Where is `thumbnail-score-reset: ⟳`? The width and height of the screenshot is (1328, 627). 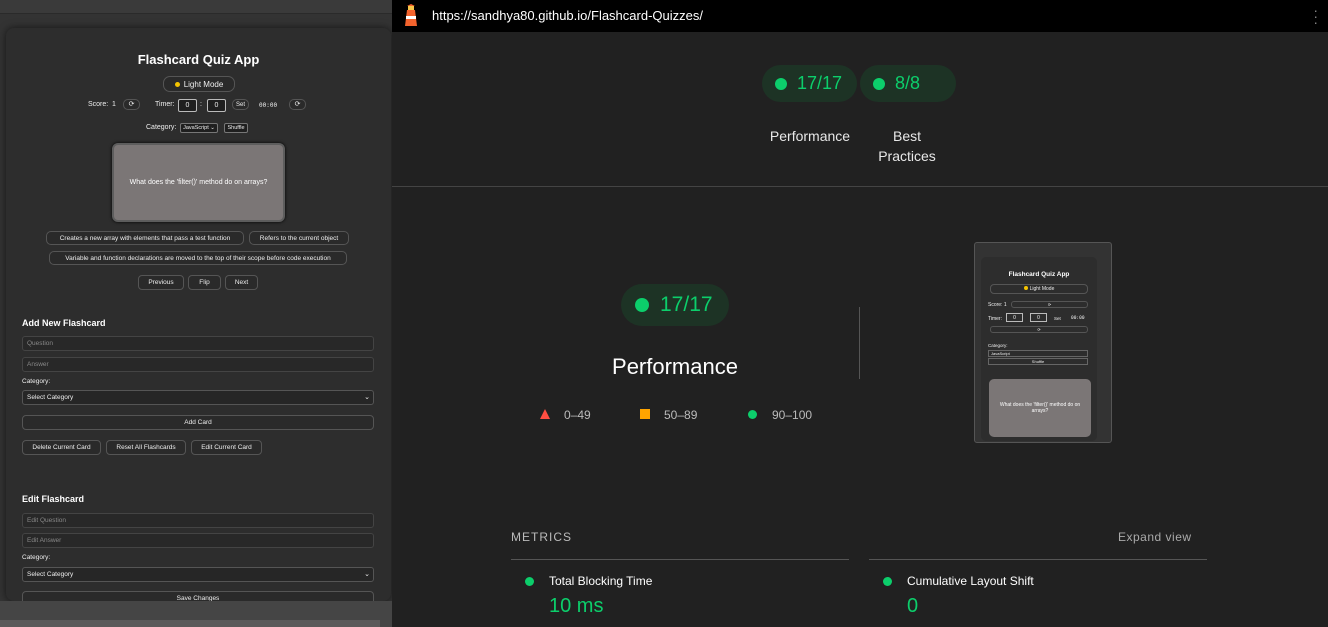
thumbnail-score-reset: ⟳ is located at coordinates (1049, 304).